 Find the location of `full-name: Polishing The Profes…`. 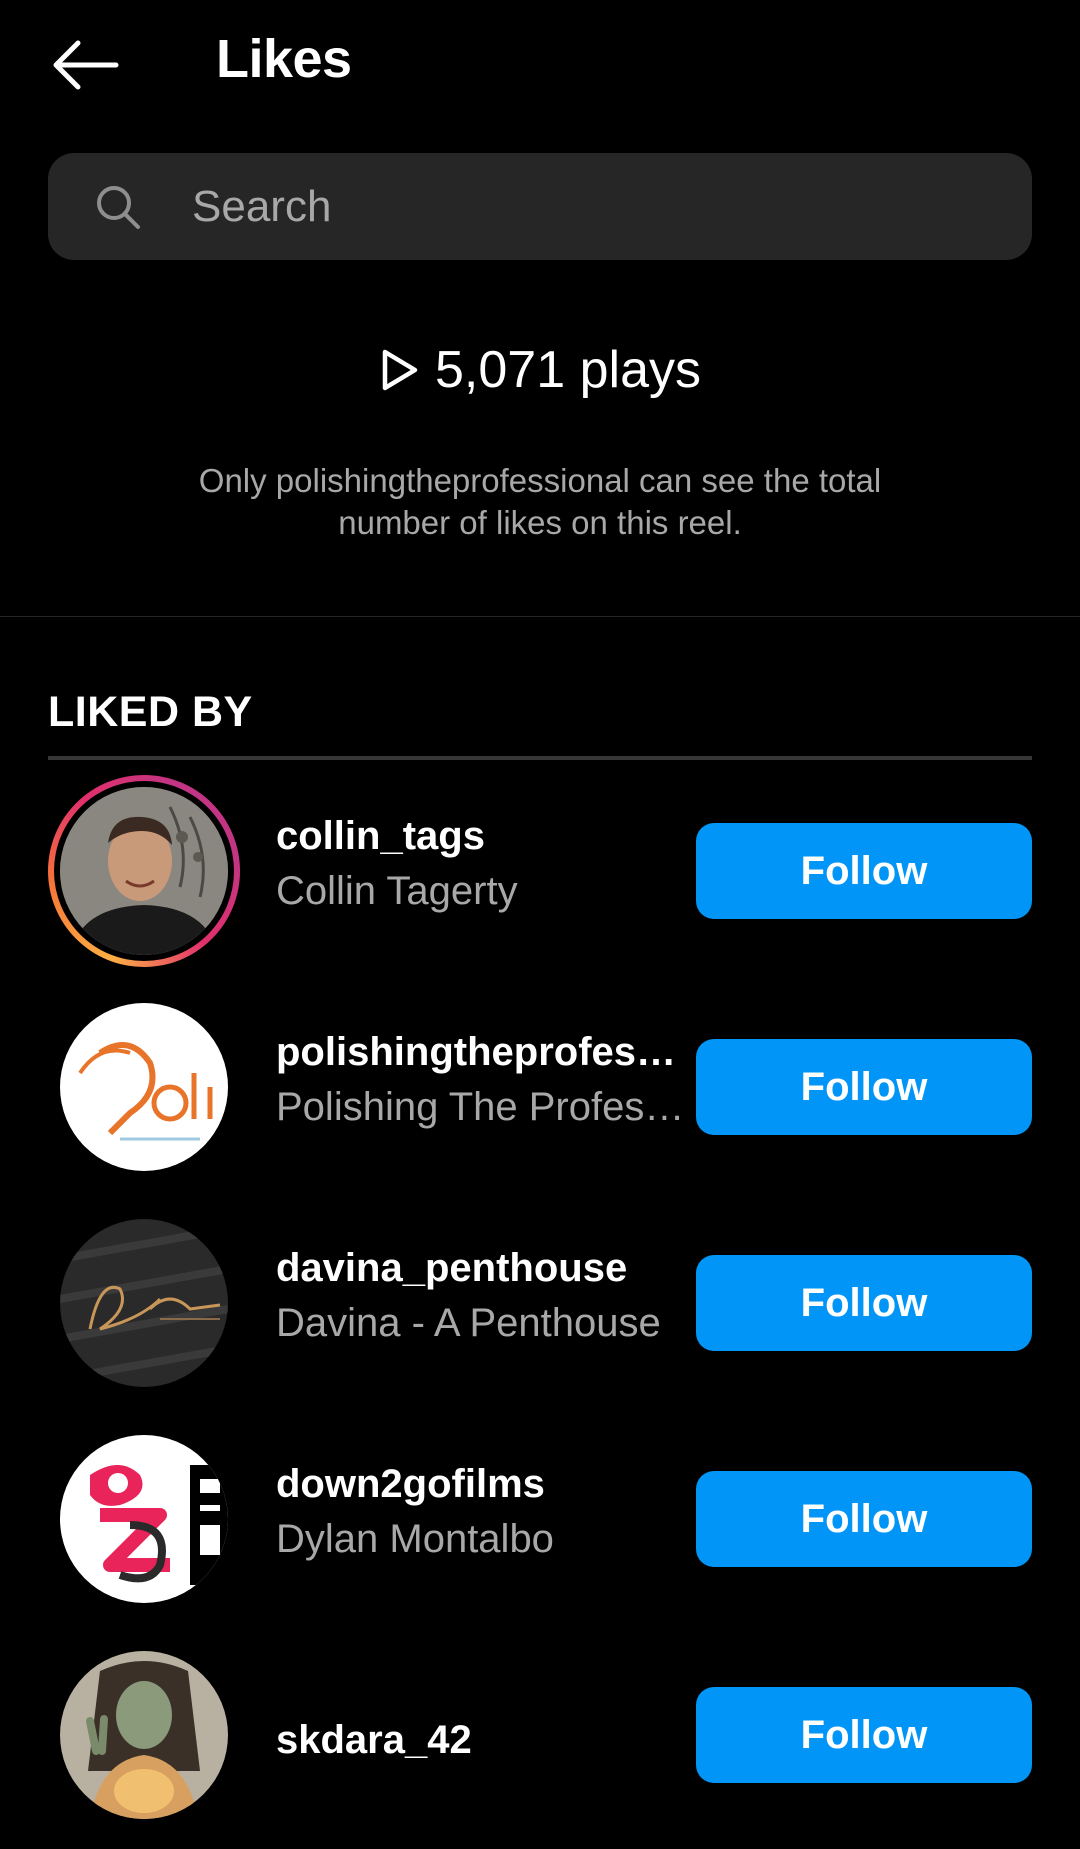

full-name: Polishing The Profes… is located at coordinates (480, 1107).